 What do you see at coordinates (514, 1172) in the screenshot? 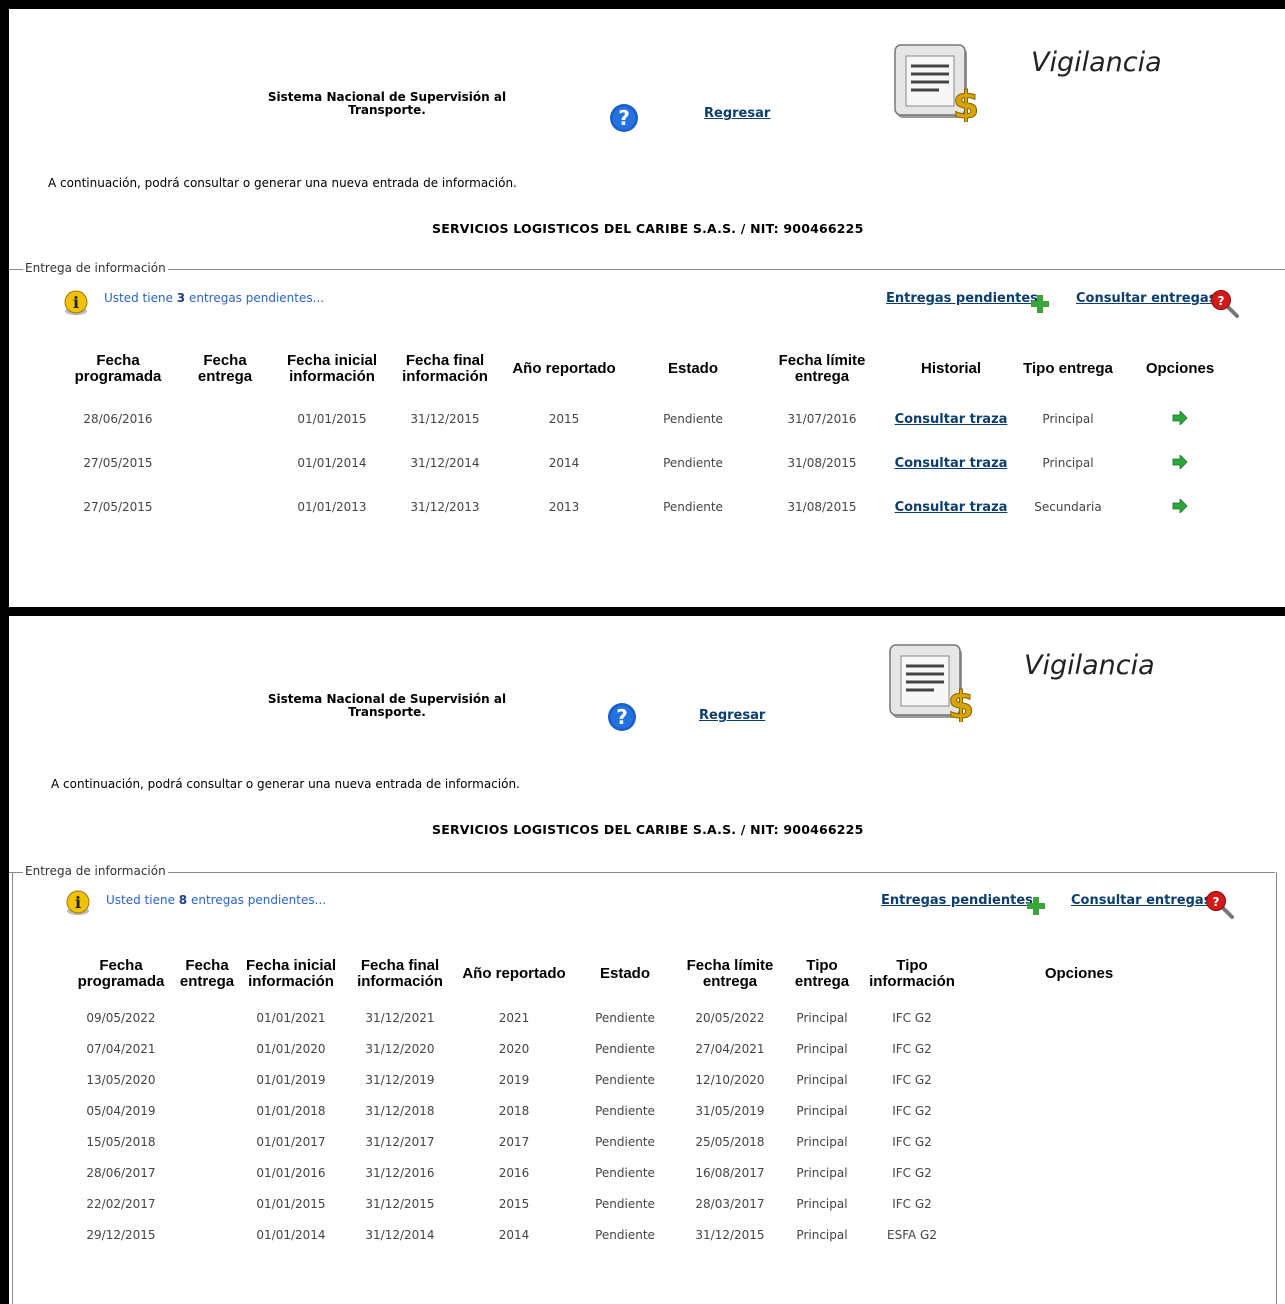
I see `cell-year: 2016` at bounding box center [514, 1172].